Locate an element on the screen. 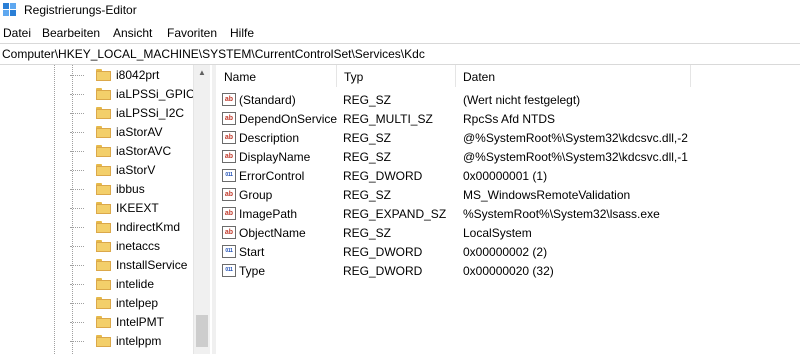 The height and width of the screenshot is (354, 800). tree-item: iaStorV is located at coordinates (138, 170).